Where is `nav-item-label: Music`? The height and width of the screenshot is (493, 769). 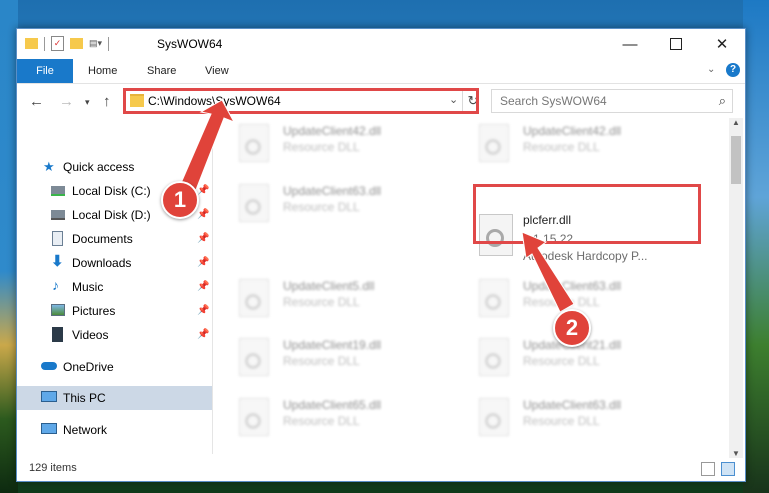
nav-item-label: Music is located at coordinates (88, 287).